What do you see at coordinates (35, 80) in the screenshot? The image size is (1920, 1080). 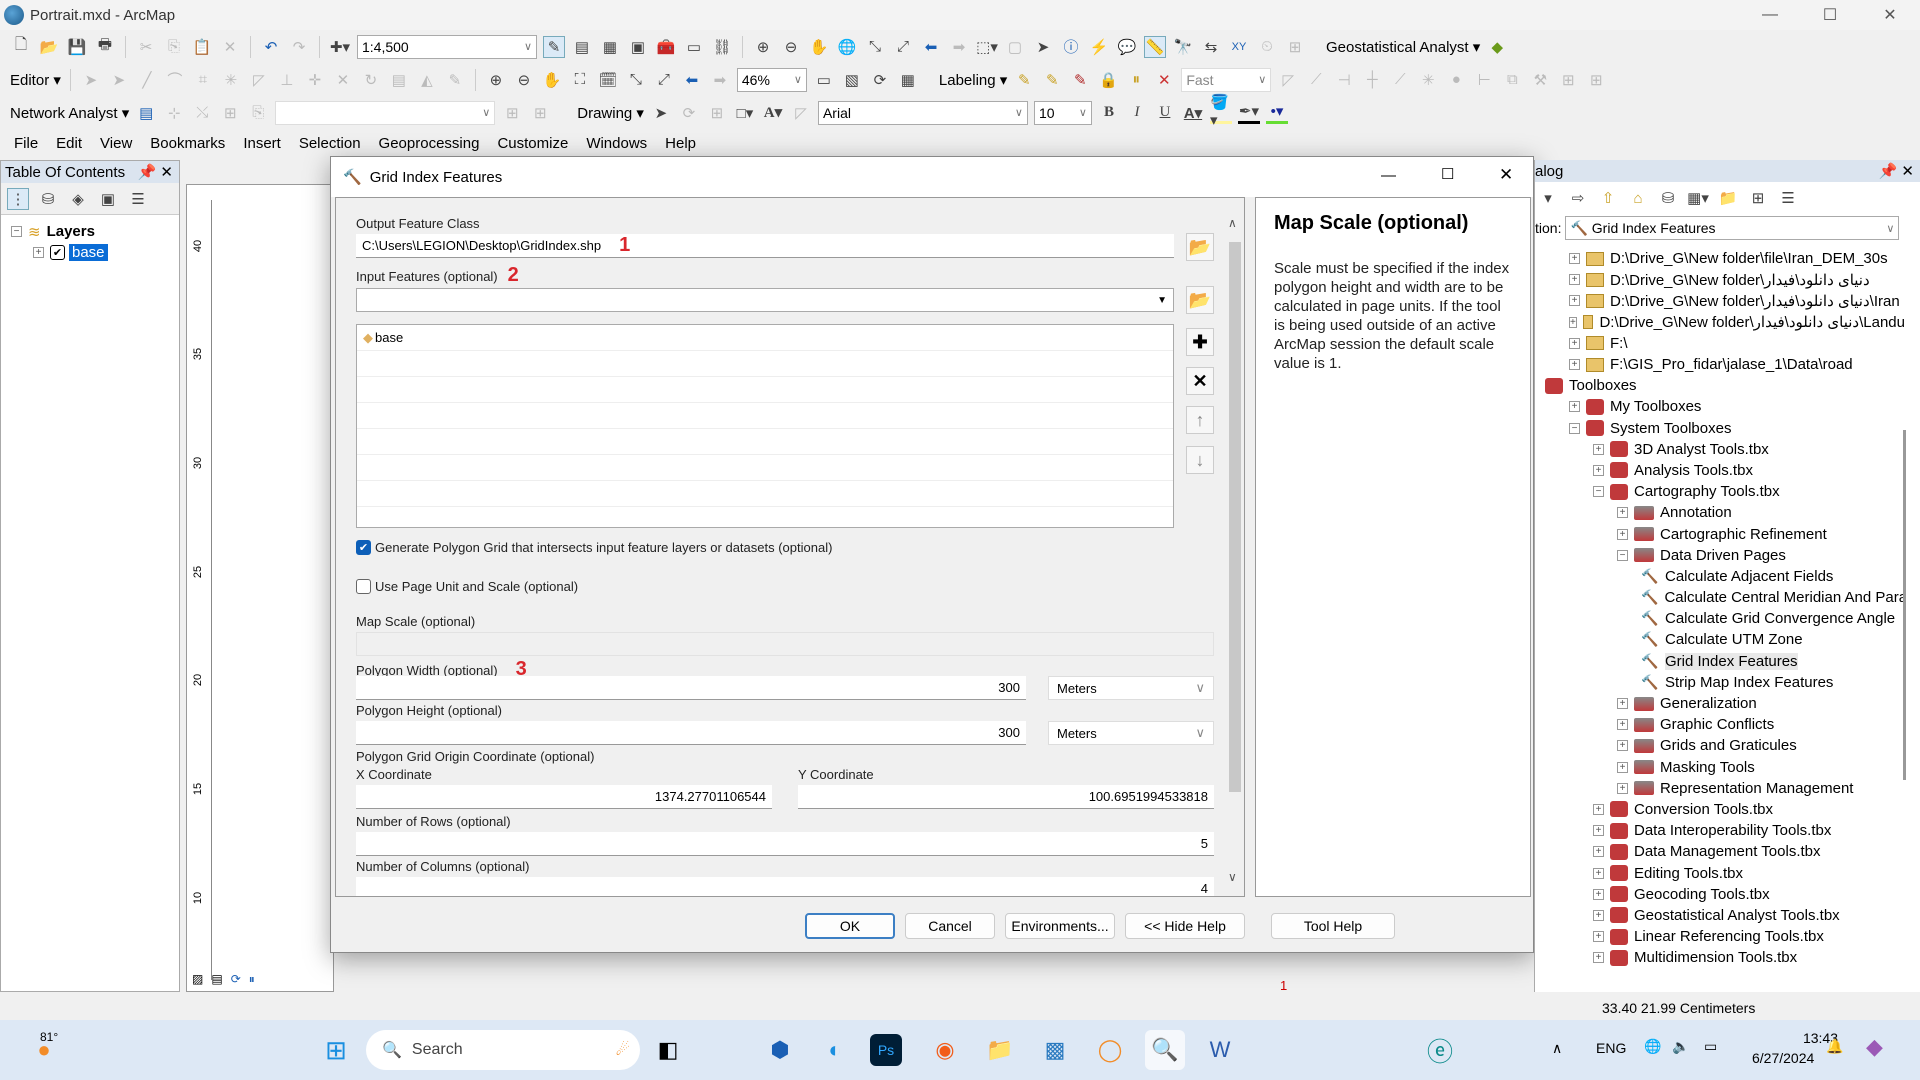 I see `editor-menu: Editor ▾` at bounding box center [35, 80].